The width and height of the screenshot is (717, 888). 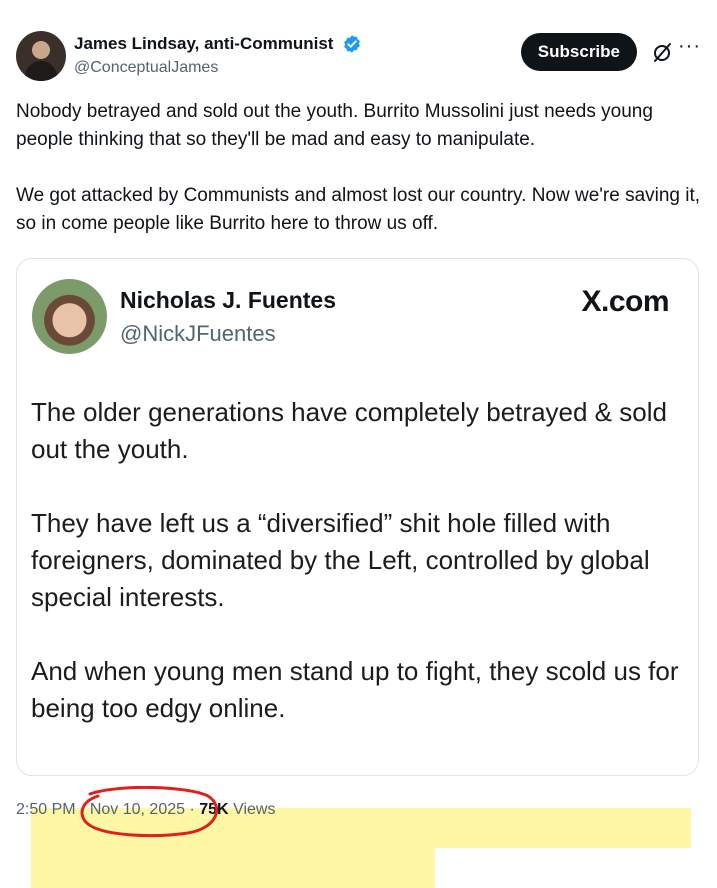 I want to click on post-date: Nov 10, 2025, so click(x=137, y=809).